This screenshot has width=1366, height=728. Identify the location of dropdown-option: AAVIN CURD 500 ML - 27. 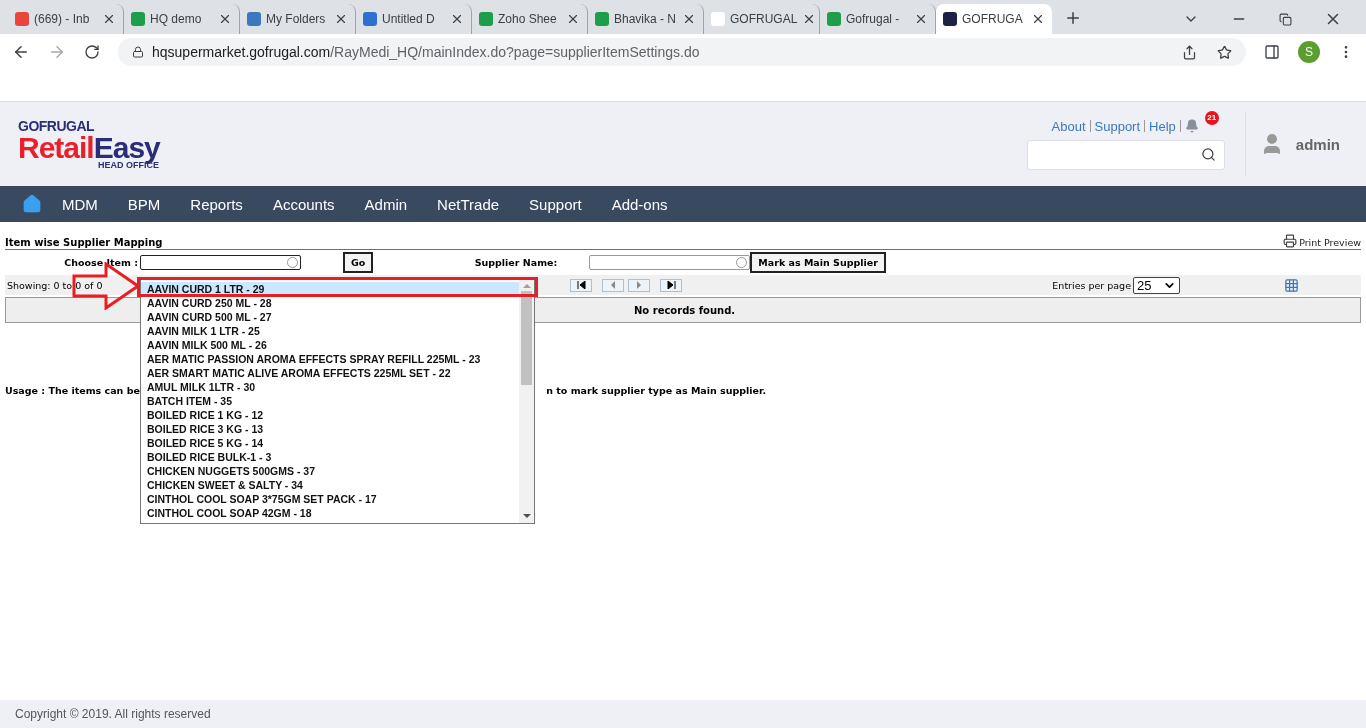
(330, 317).